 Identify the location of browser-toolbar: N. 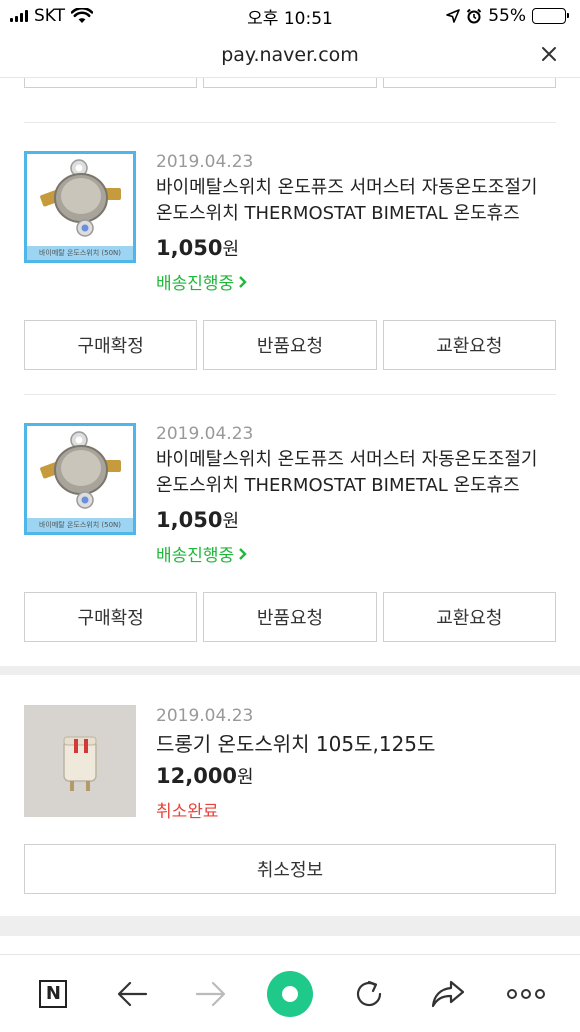
(290, 993).